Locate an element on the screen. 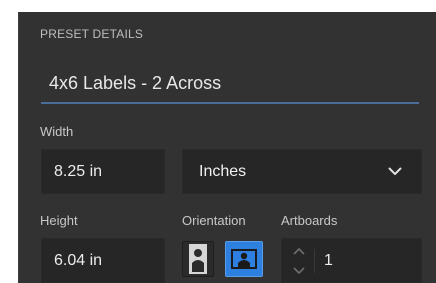  height-label: Height is located at coordinates (59, 220).